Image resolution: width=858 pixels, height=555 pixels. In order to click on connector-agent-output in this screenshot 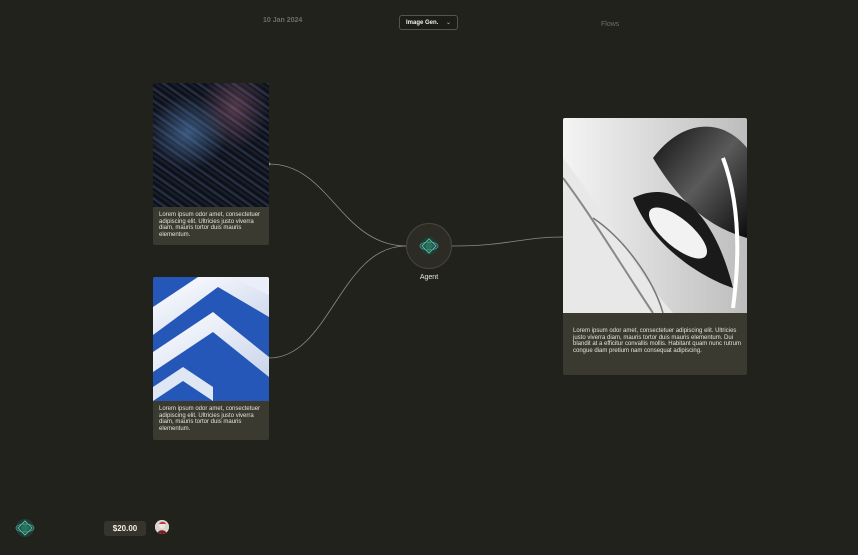, I will do `click(507, 241)`.